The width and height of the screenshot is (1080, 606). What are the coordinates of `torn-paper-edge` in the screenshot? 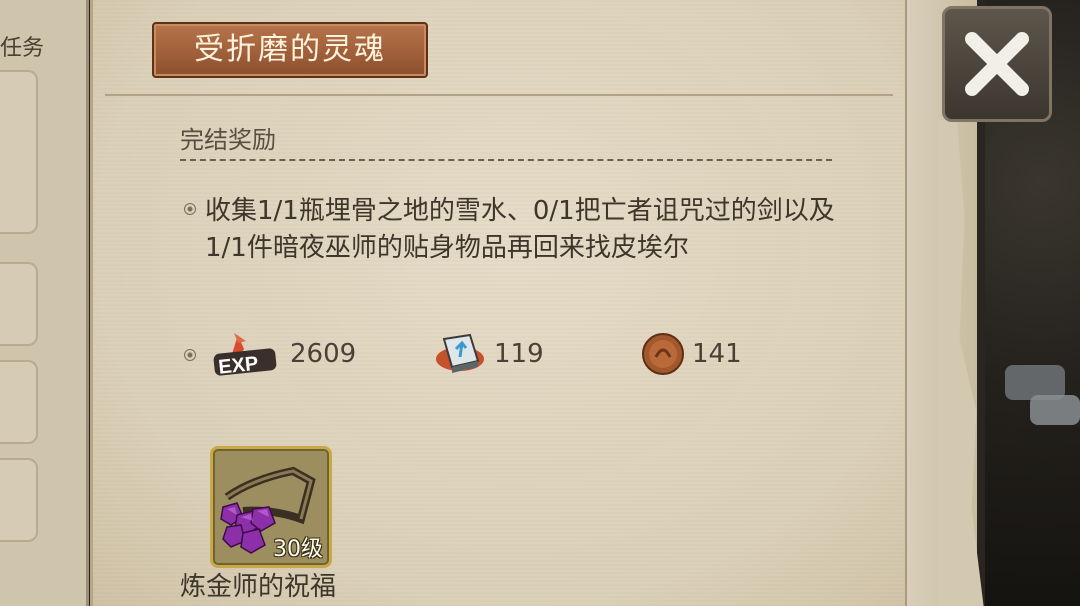 It's located at (961, 363).